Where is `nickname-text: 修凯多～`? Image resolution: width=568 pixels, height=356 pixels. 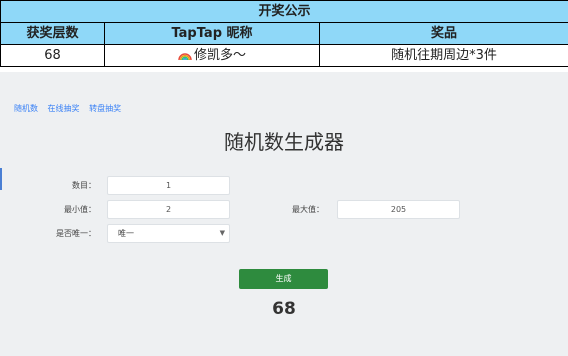 nickname-text: 修凯多～ is located at coordinates (219, 55).